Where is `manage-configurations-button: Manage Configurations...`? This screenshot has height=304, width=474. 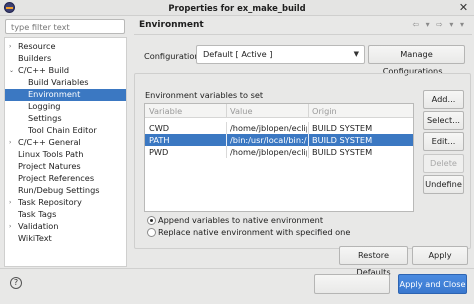
manage-configurations-button: Manage Configurations... is located at coordinates (416, 60).